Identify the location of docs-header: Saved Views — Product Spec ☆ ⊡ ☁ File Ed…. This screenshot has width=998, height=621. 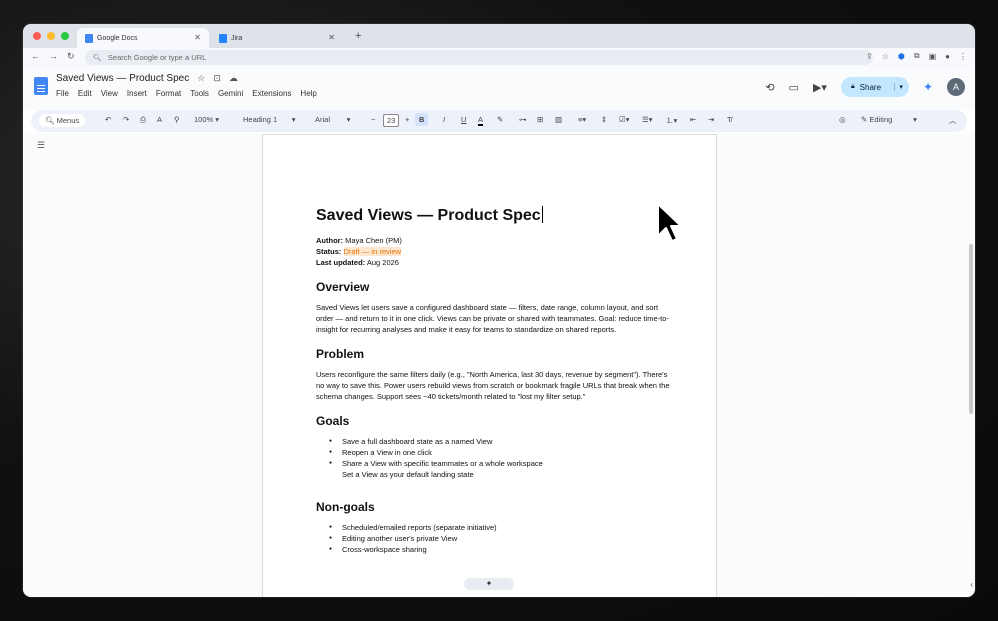
(499, 89).